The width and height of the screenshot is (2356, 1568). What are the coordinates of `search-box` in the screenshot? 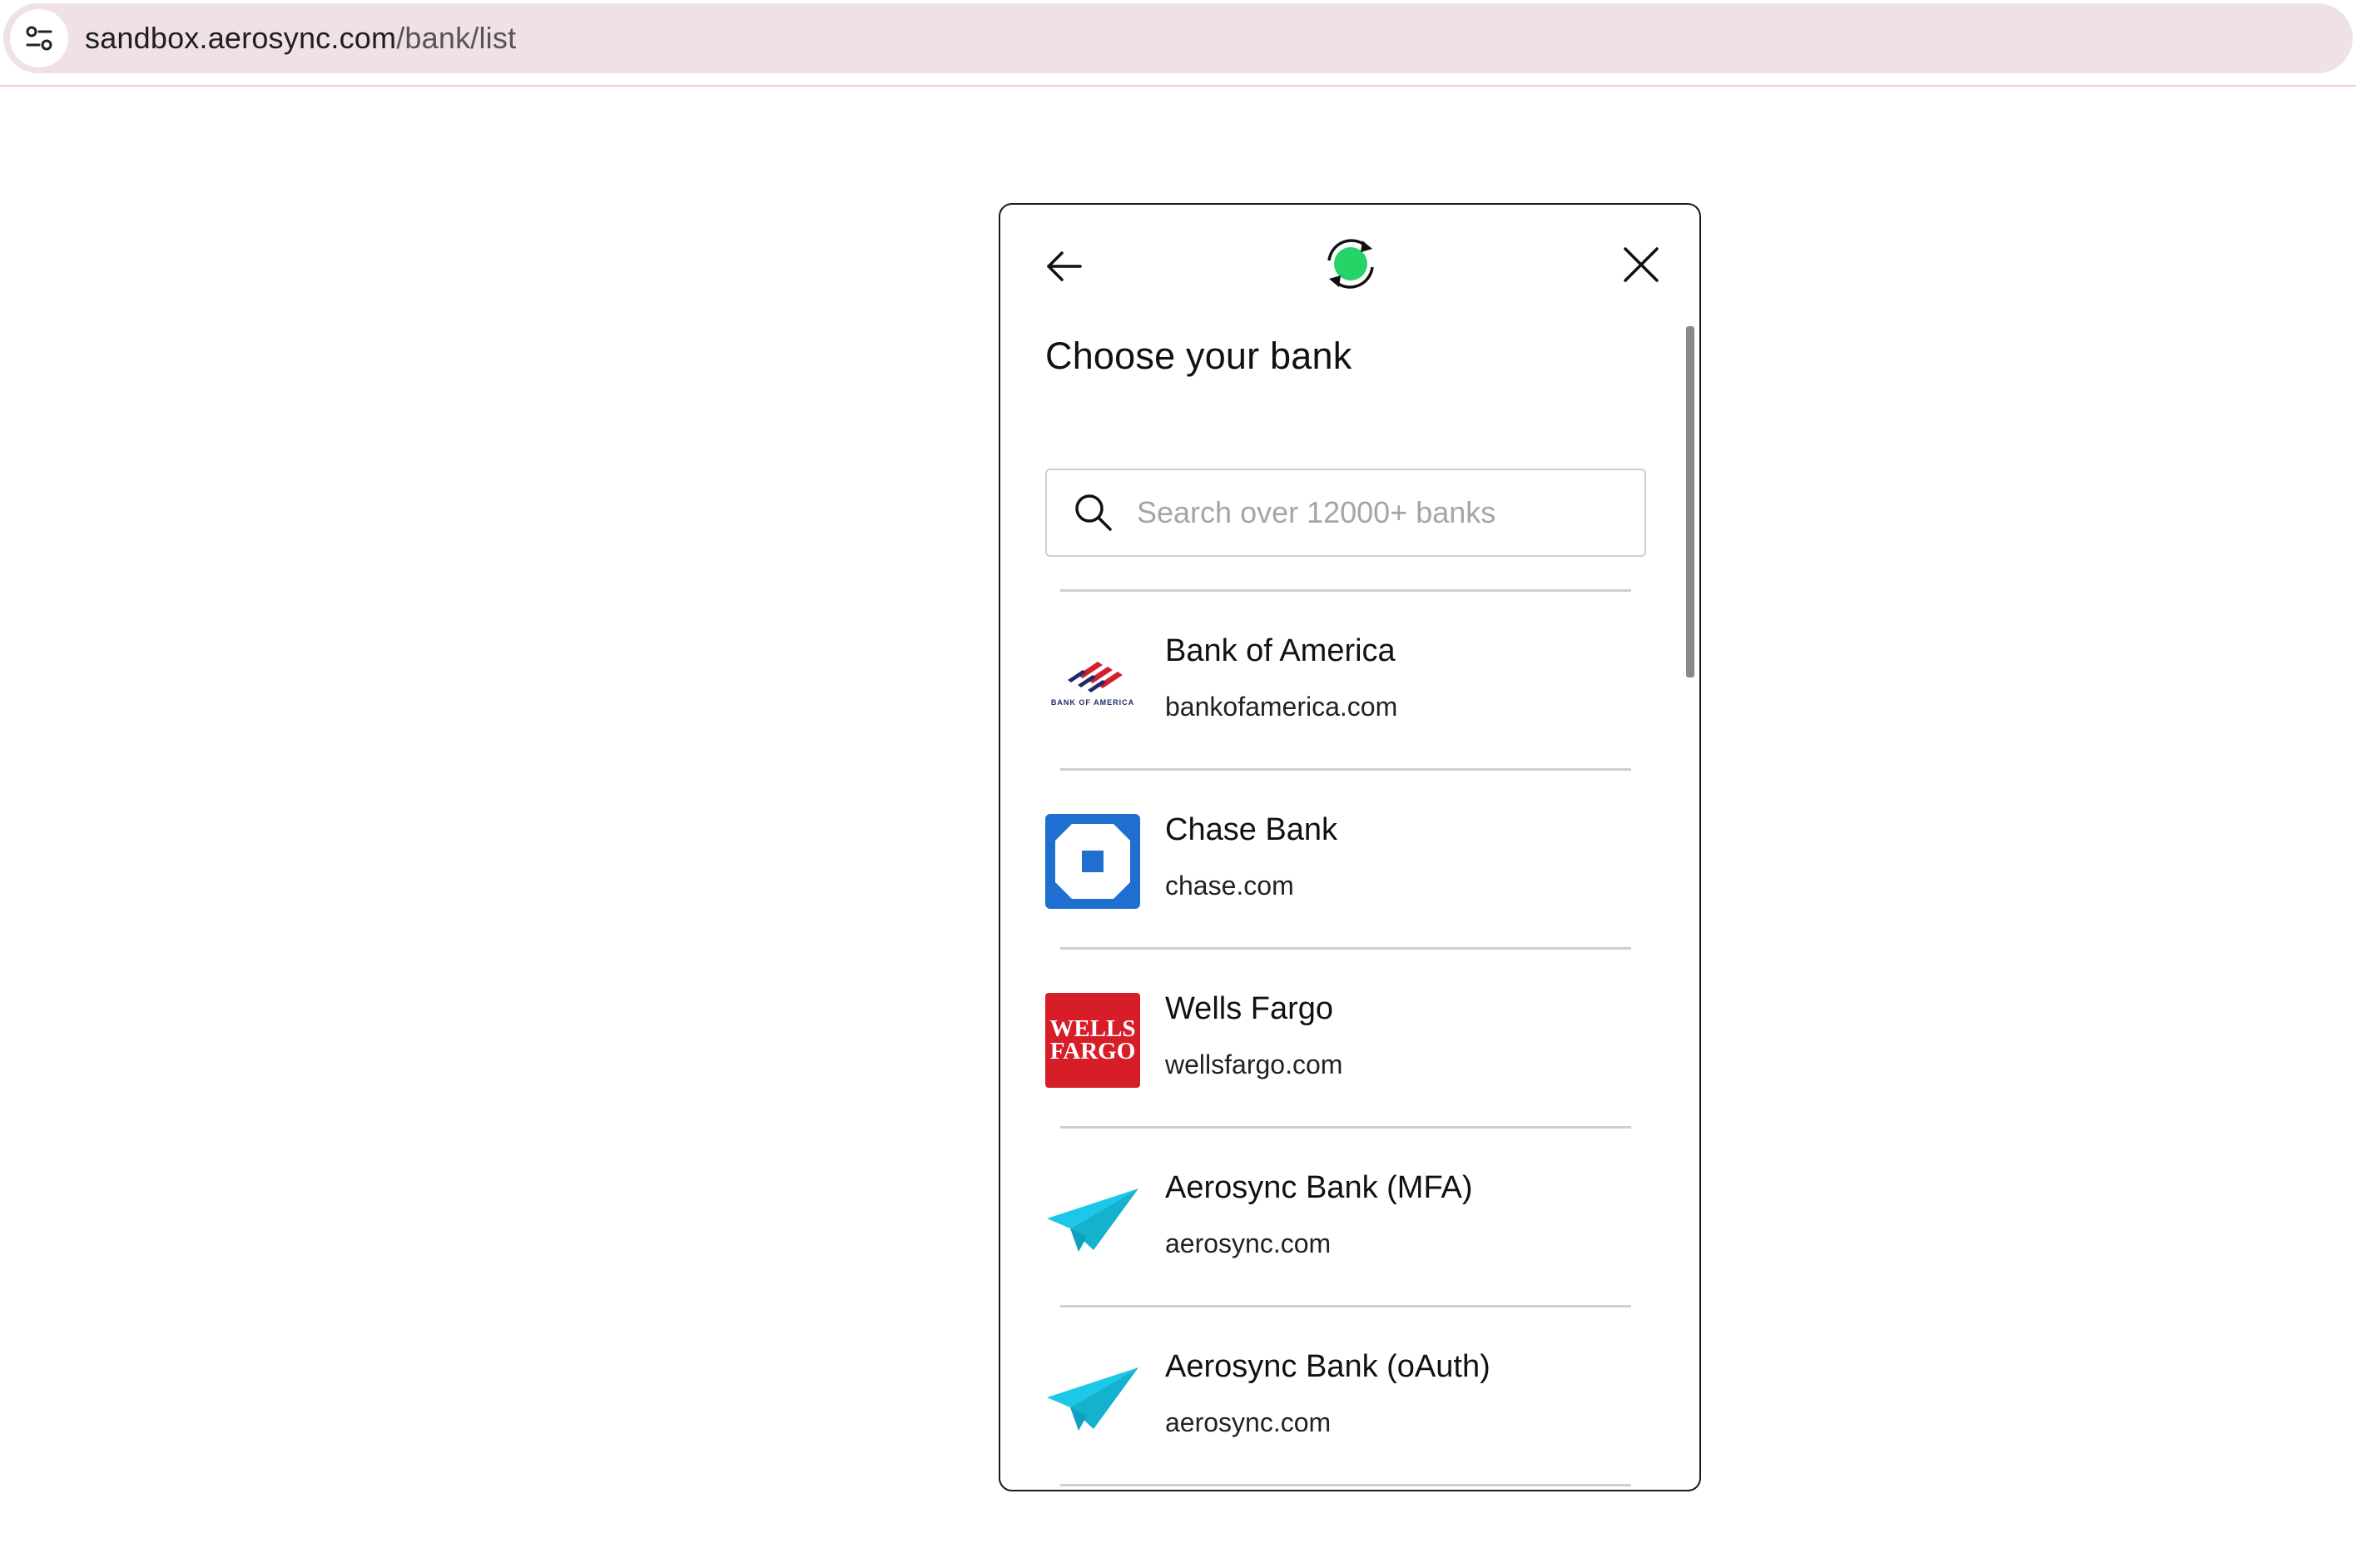 It's located at (1345, 513).